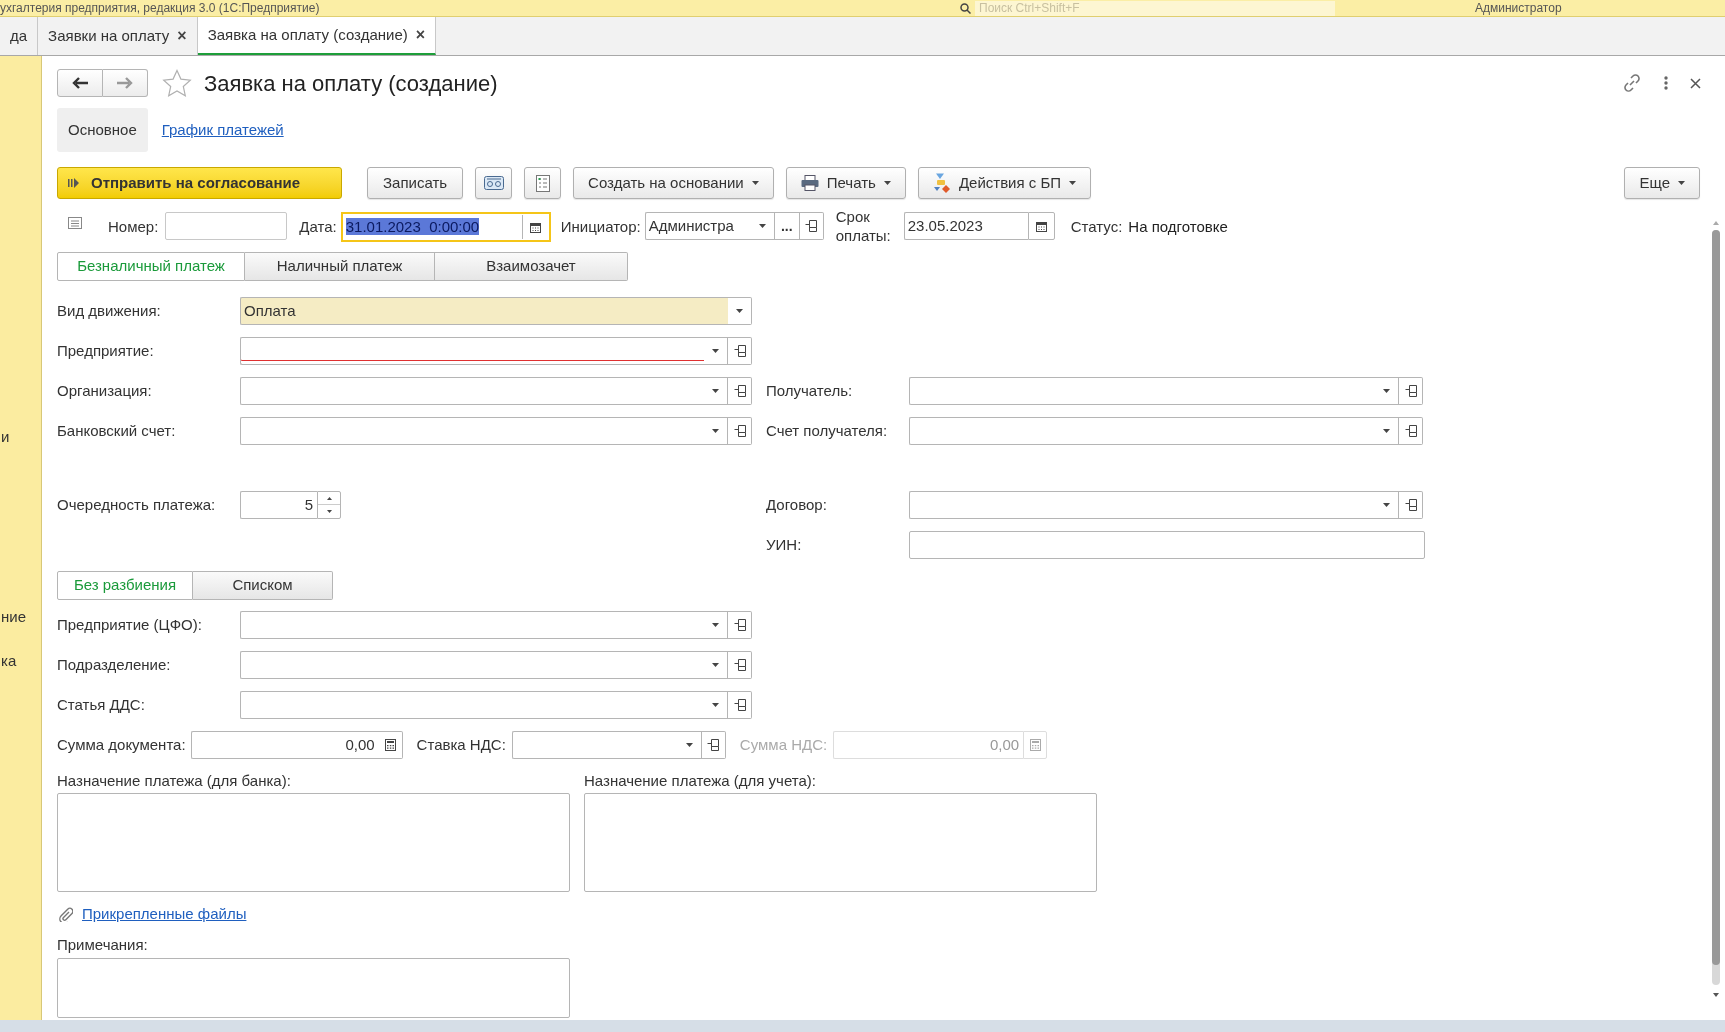 This screenshot has width=1725, height=1032. Describe the element at coordinates (863, 226) in the screenshot. I see `field-label: Срок оплаты:` at that location.